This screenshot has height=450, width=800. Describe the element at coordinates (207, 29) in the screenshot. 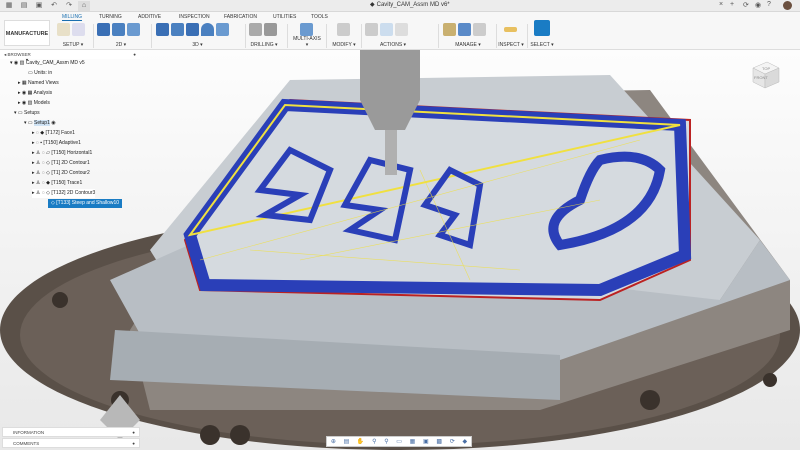

I see `scallop-icon` at that location.